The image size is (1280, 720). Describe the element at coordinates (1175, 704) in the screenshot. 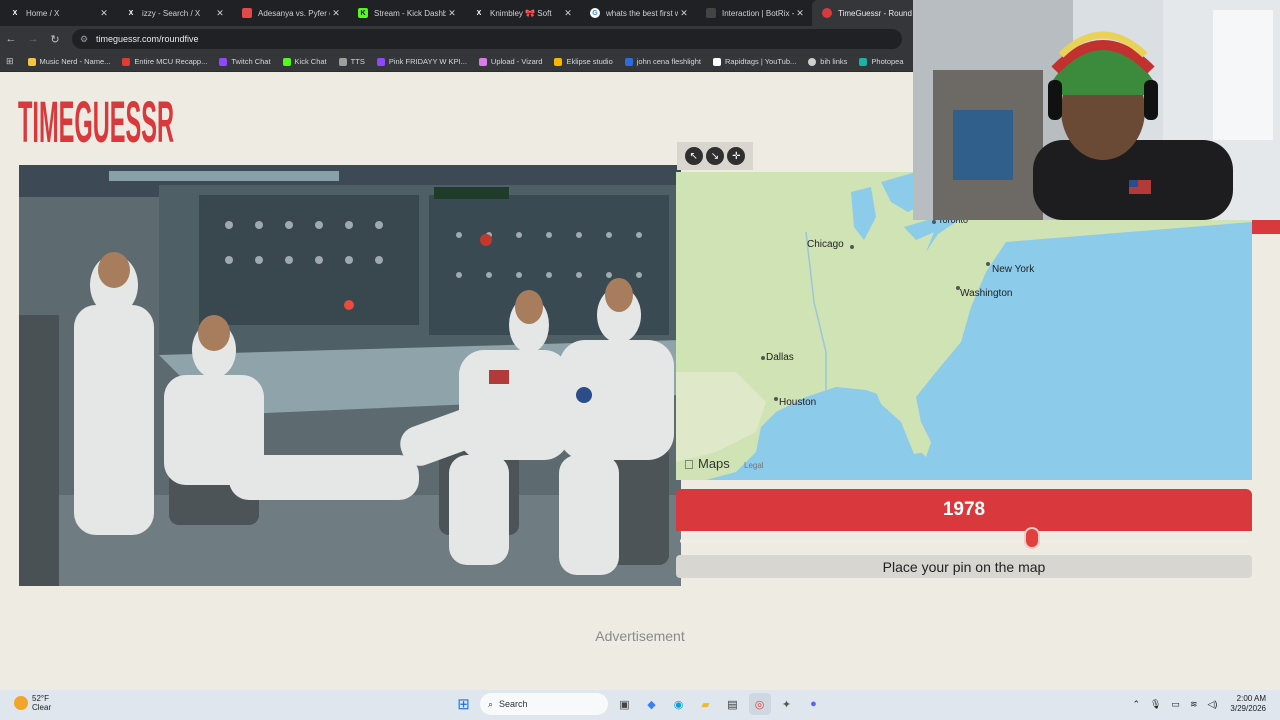

I see `network-icon: ▭` at that location.